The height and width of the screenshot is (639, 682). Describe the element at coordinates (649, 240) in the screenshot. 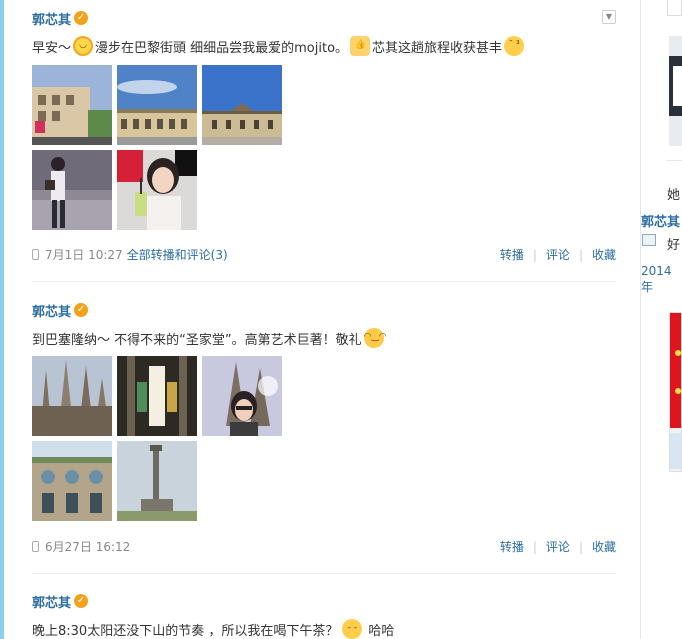

I see `image-icon` at that location.